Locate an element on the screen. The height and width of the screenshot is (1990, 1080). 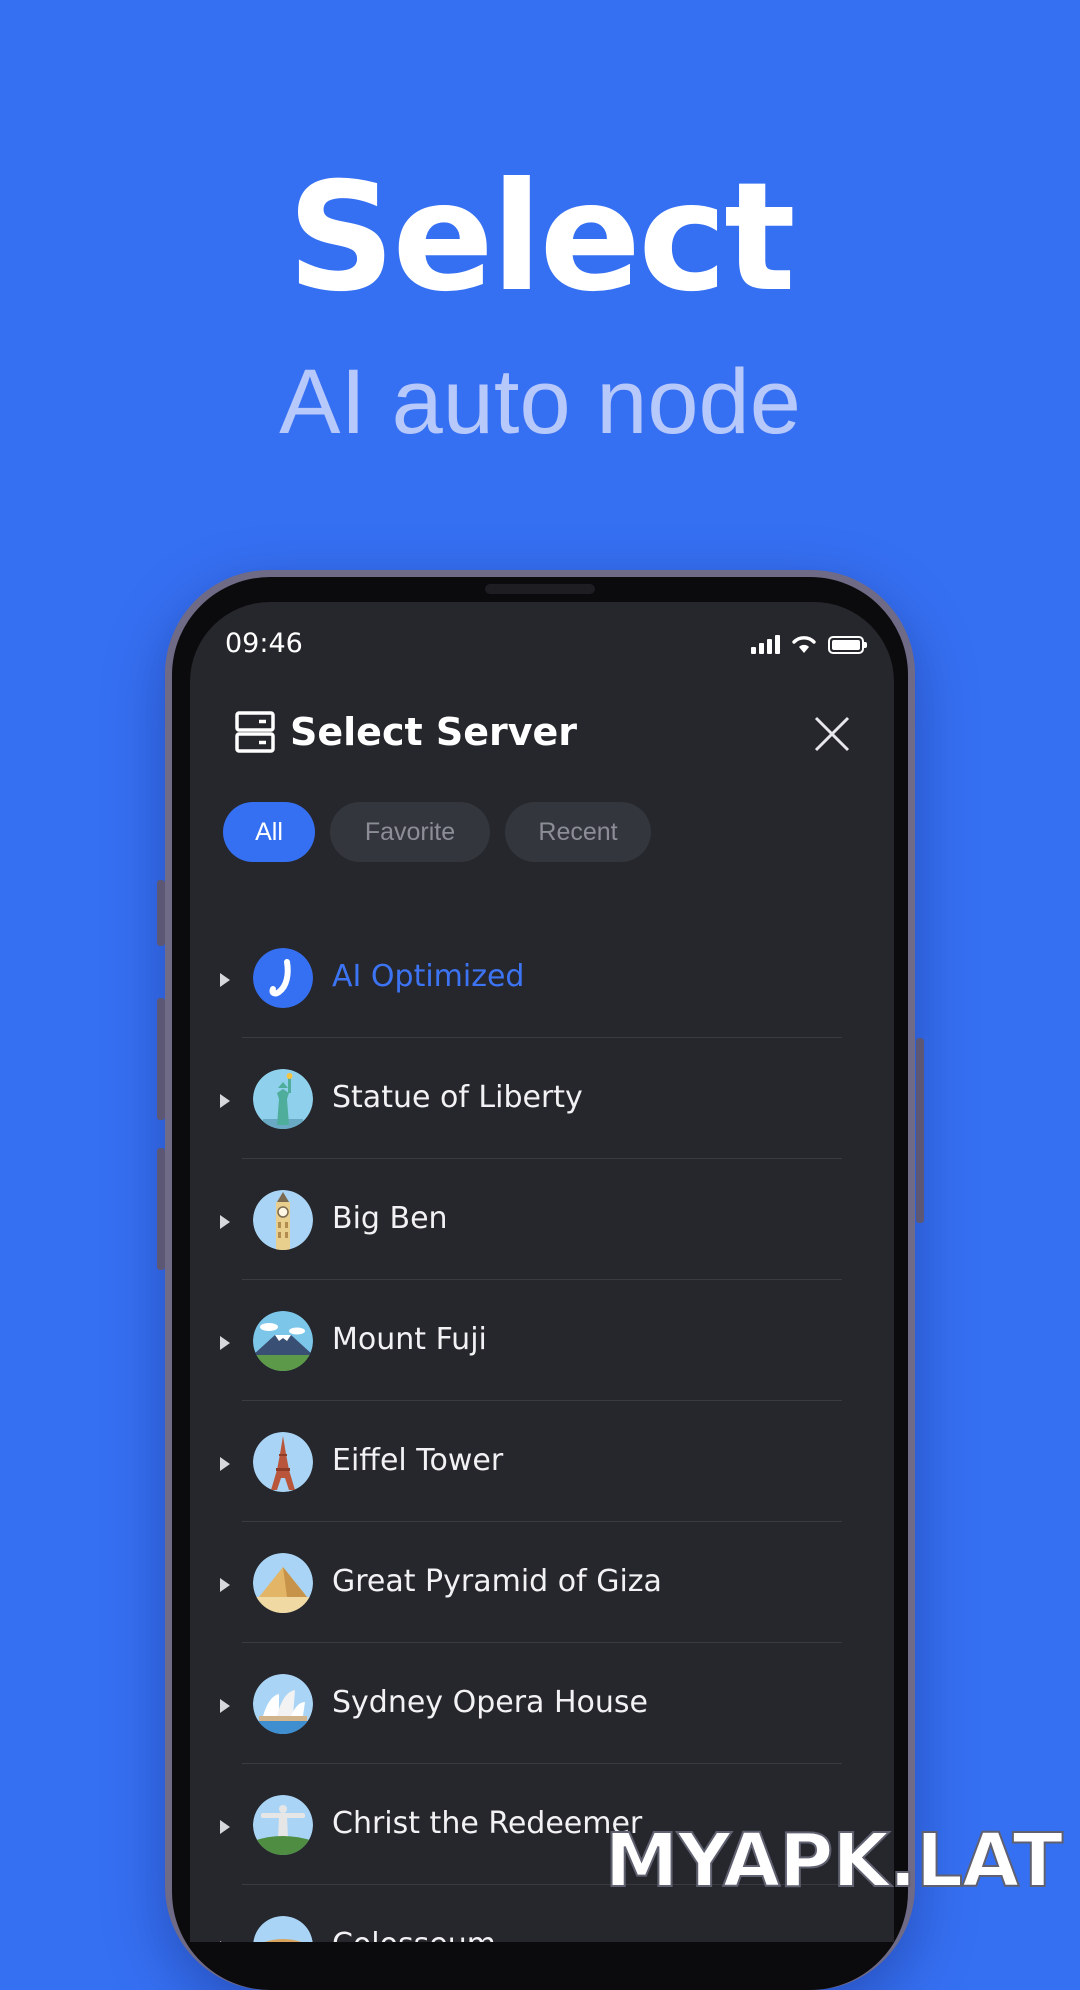
server-row-sydney-opera-house: Sydney Opera House is located at coordinates (542, 1703).